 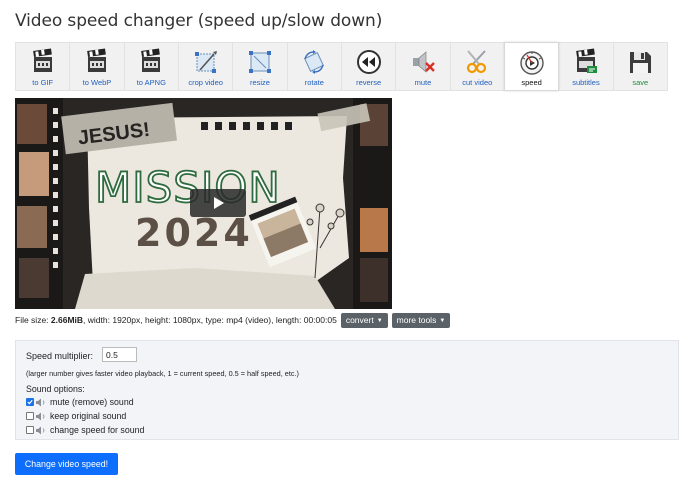 I want to click on sound-option-mute: mute (remove) sound, so click(x=80, y=402).